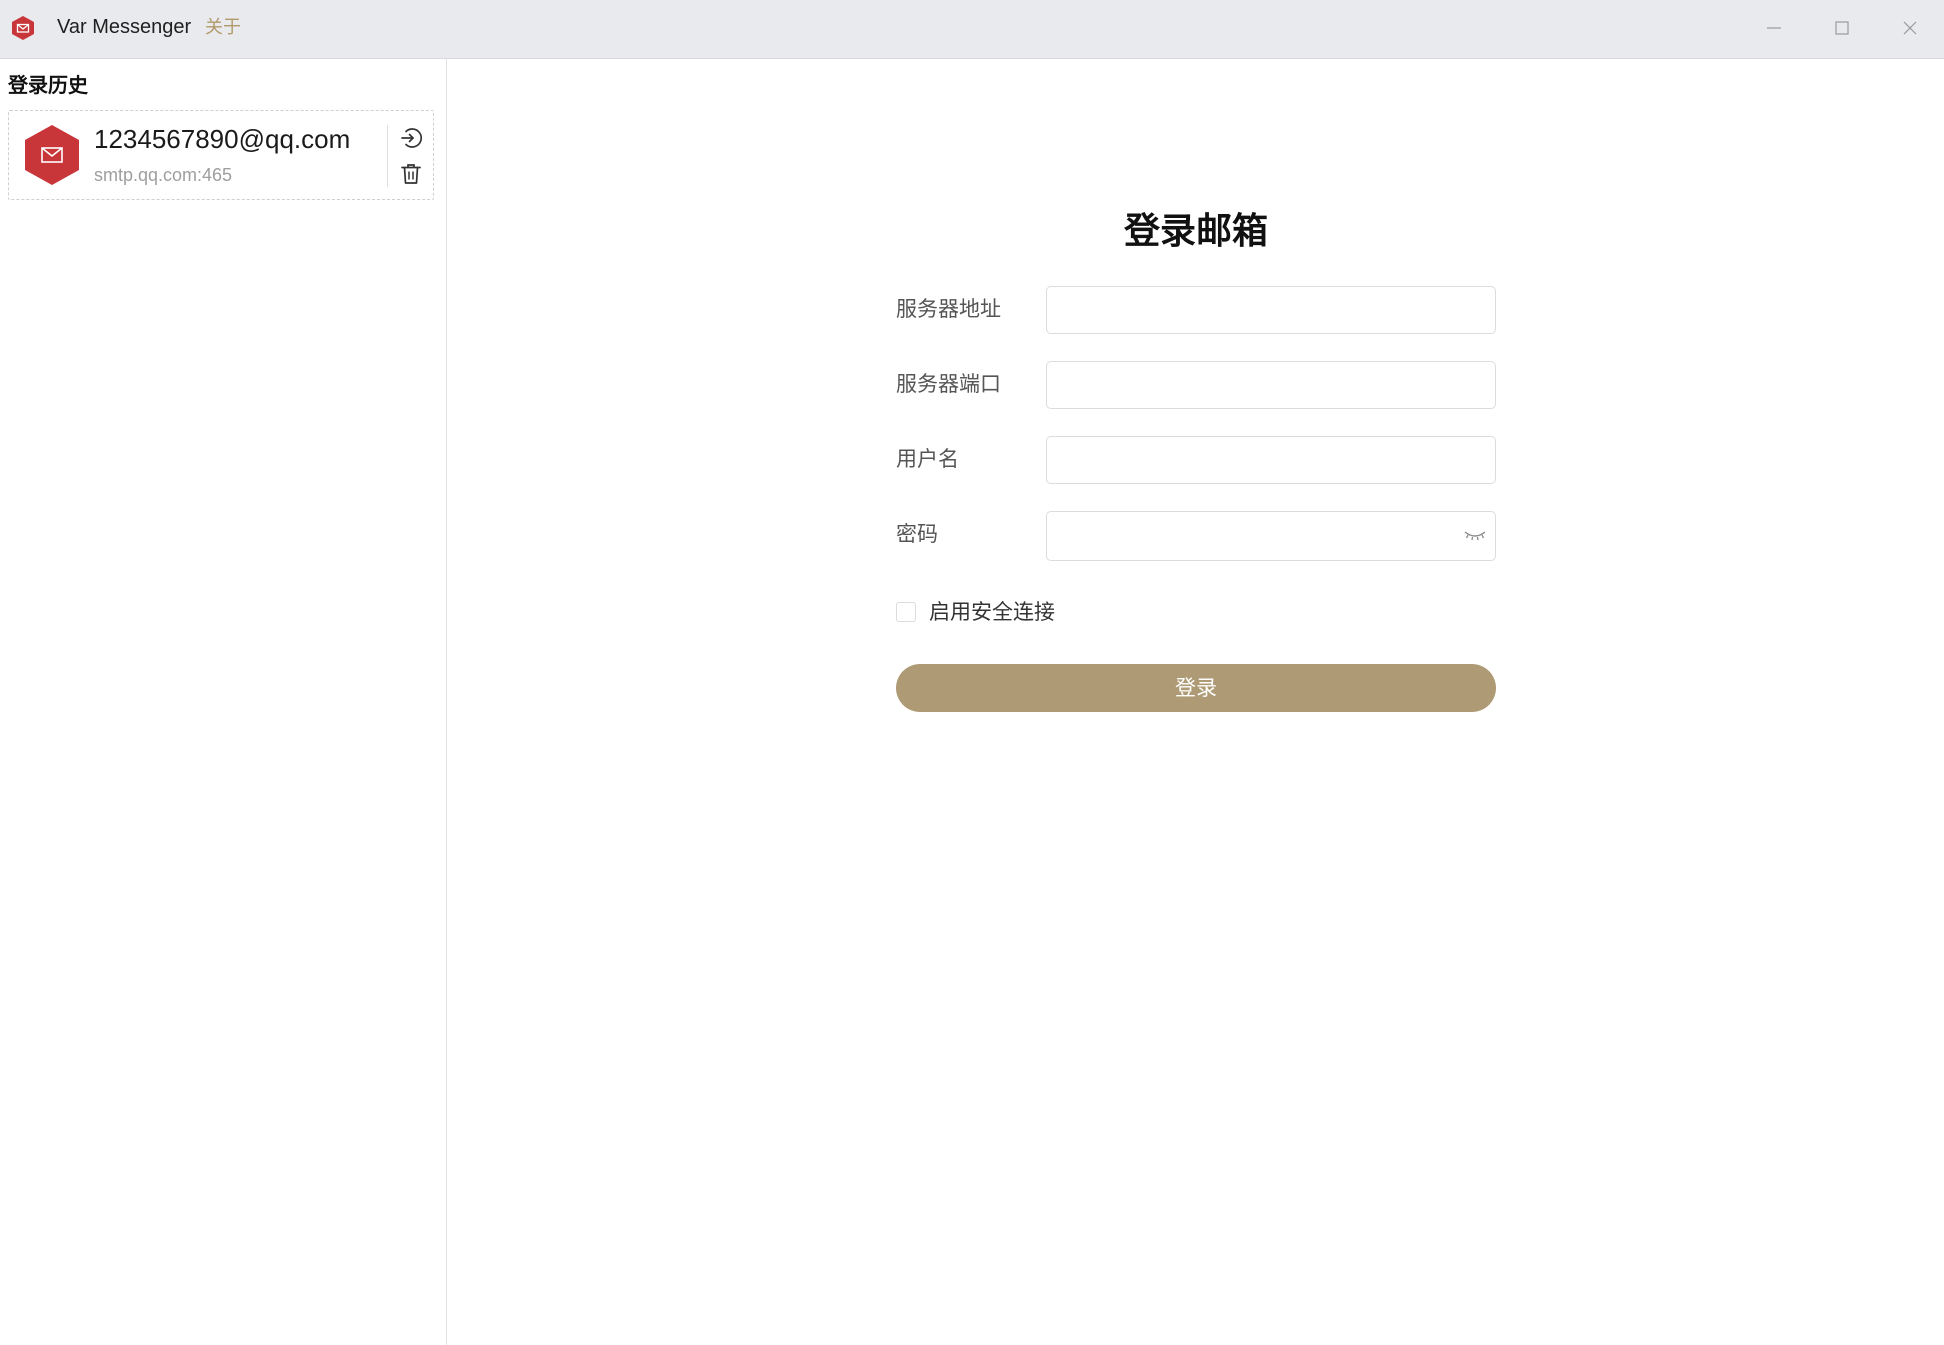 The width and height of the screenshot is (1944, 1345). I want to click on form-title: 登录邮箱, so click(1195, 230).